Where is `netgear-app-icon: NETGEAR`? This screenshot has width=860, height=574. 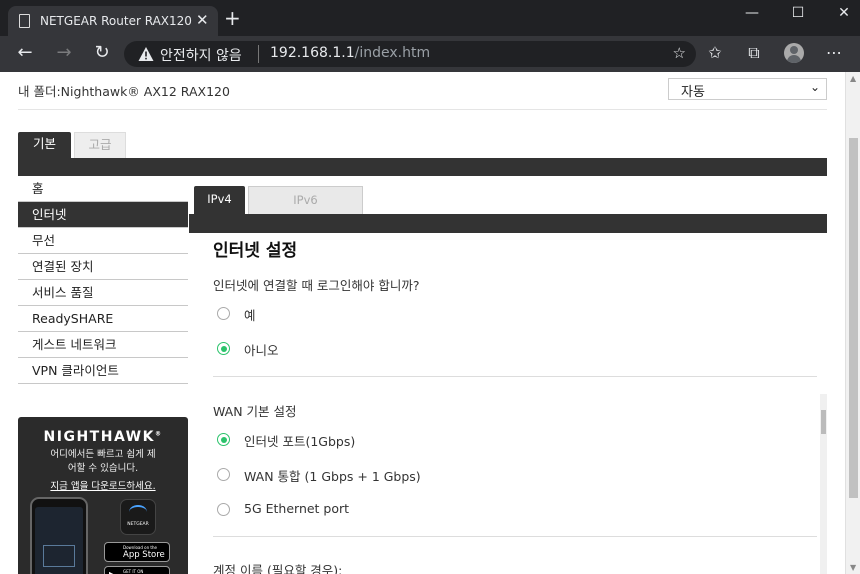 netgear-app-icon: NETGEAR is located at coordinates (138, 517).